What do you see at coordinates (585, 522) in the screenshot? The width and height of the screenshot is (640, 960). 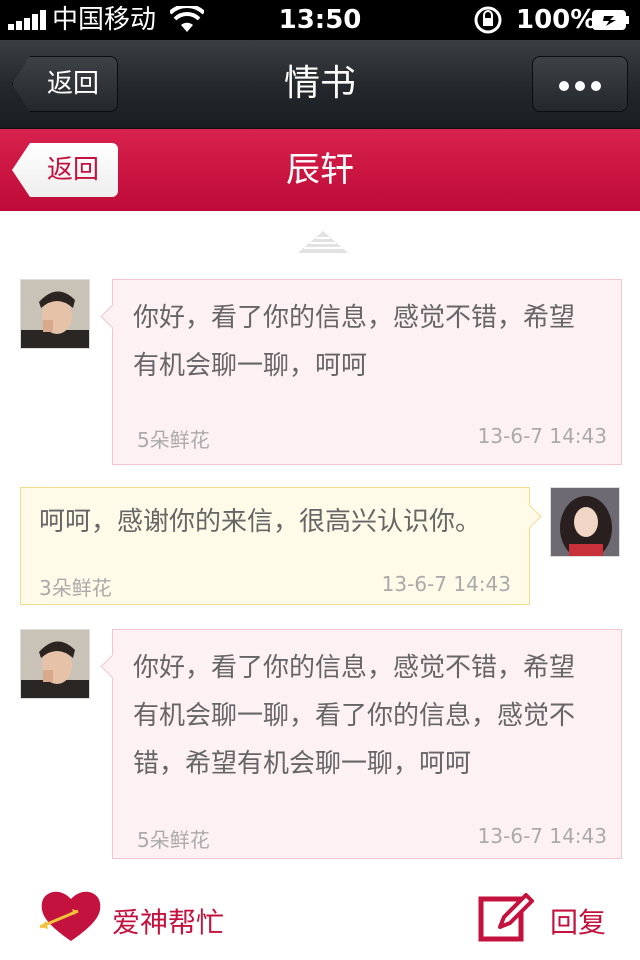 I see `avatar-female` at bounding box center [585, 522].